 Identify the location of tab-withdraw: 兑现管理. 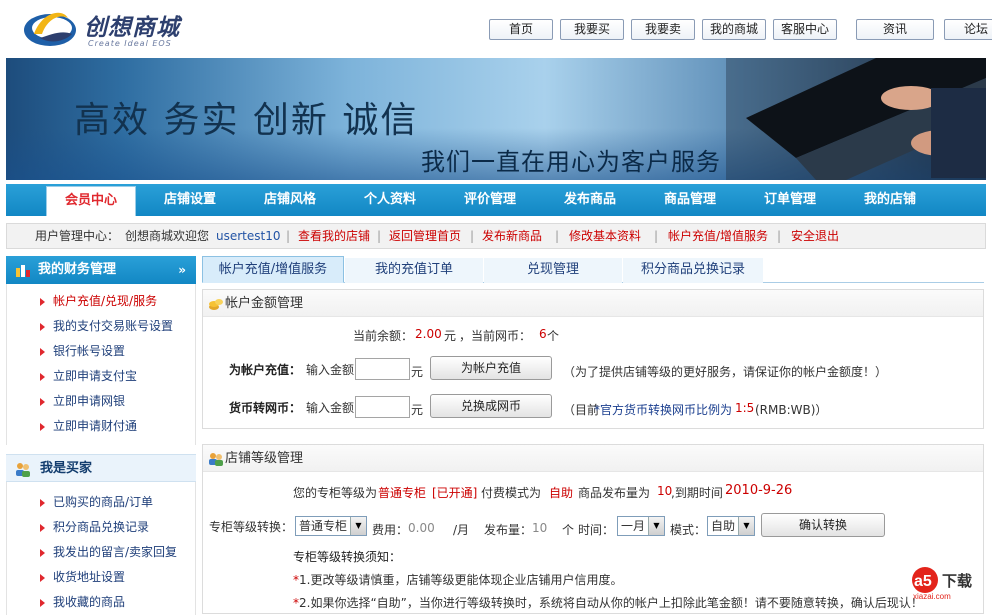
(553, 270).